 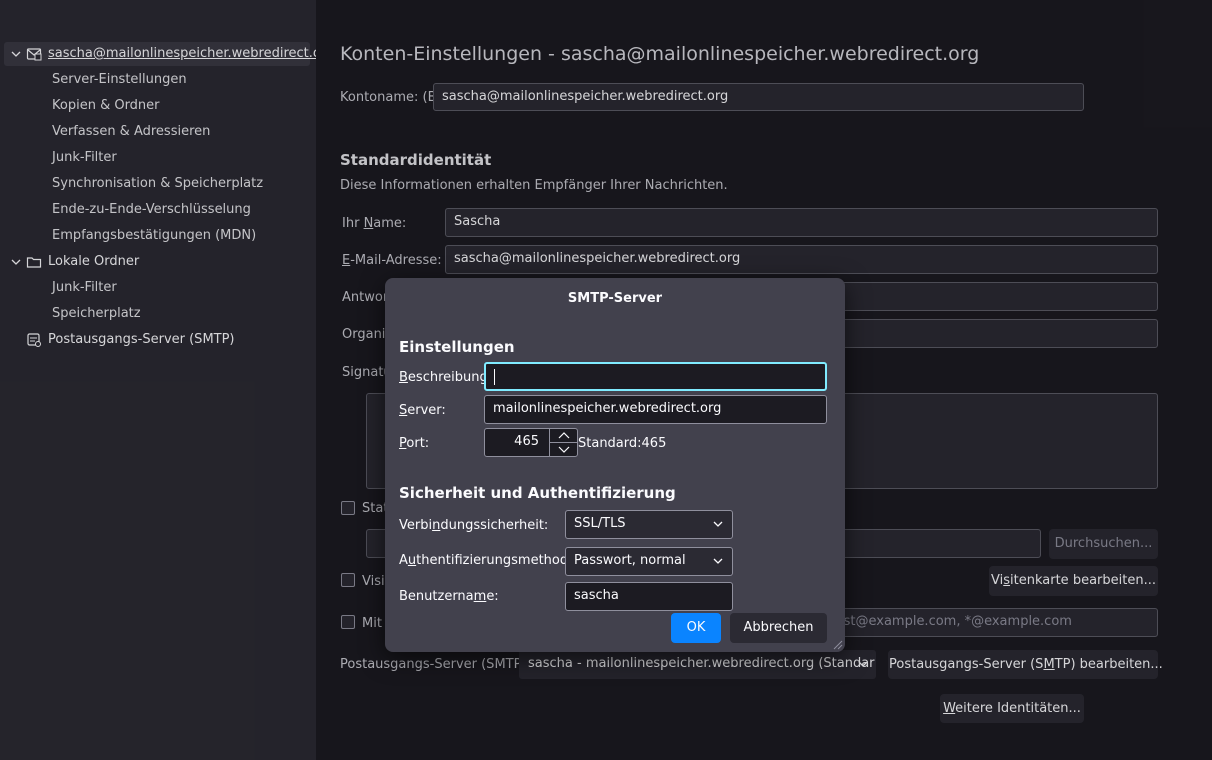 What do you see at coordinates (564, 436) in the screenshot?
I see `chevron-up-icon` at bounding box center [564, 436].